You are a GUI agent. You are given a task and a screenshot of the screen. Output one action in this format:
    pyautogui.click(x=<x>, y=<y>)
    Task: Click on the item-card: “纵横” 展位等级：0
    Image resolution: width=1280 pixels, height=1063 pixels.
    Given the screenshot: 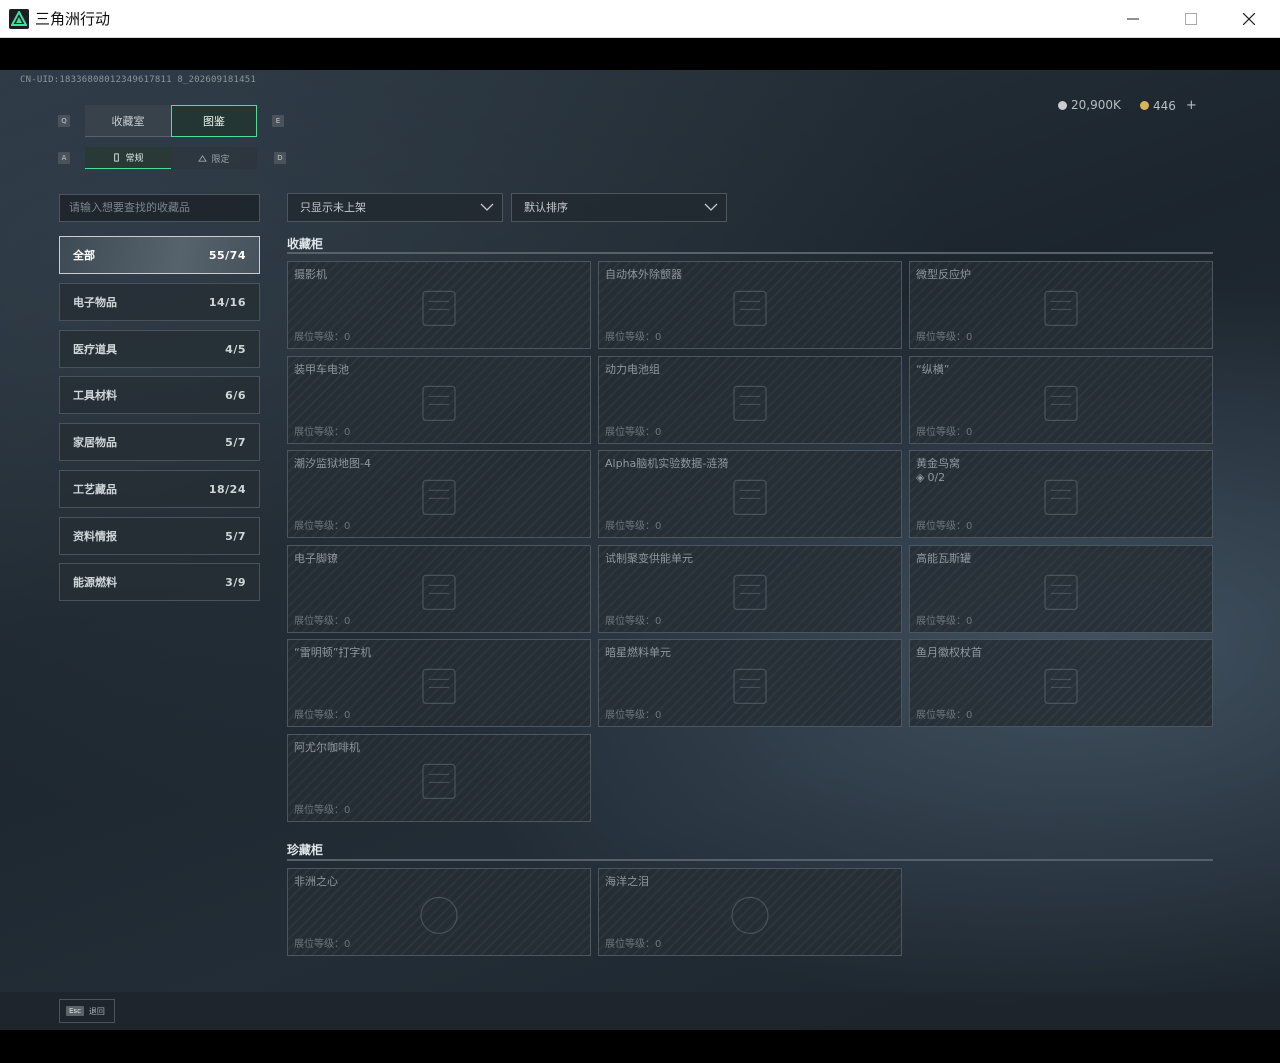 What is the action you would take?
    pyautogui.click(x=1061, y=400)
    